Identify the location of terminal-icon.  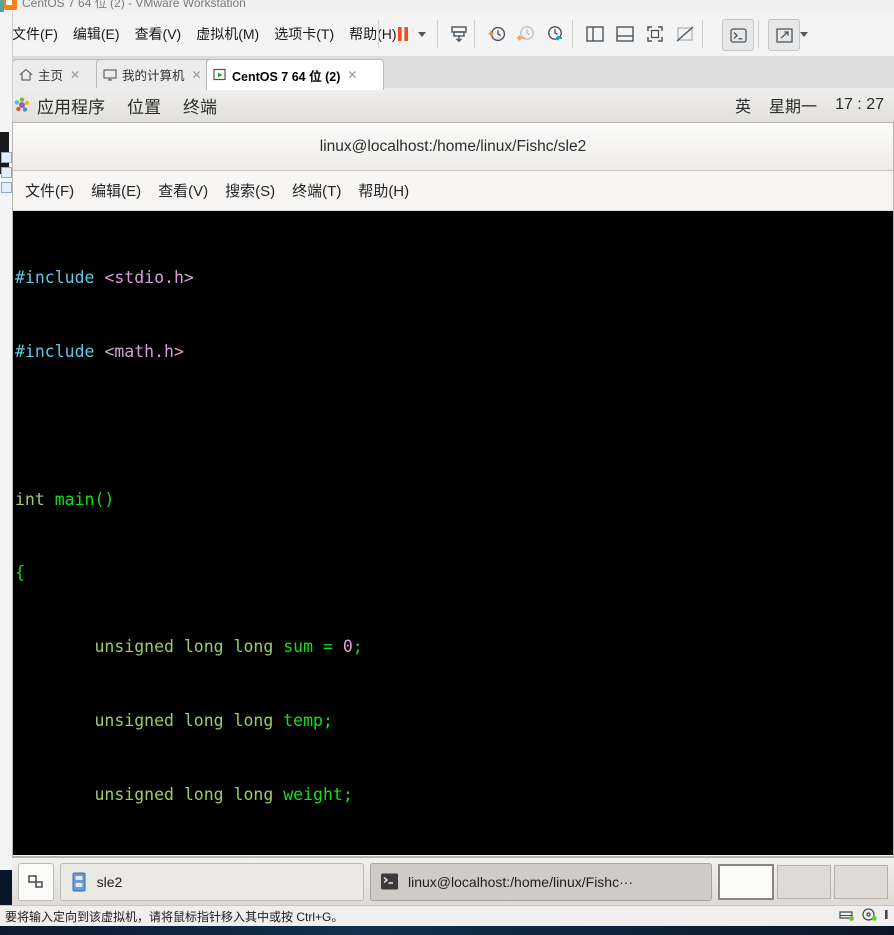
(390, 881).